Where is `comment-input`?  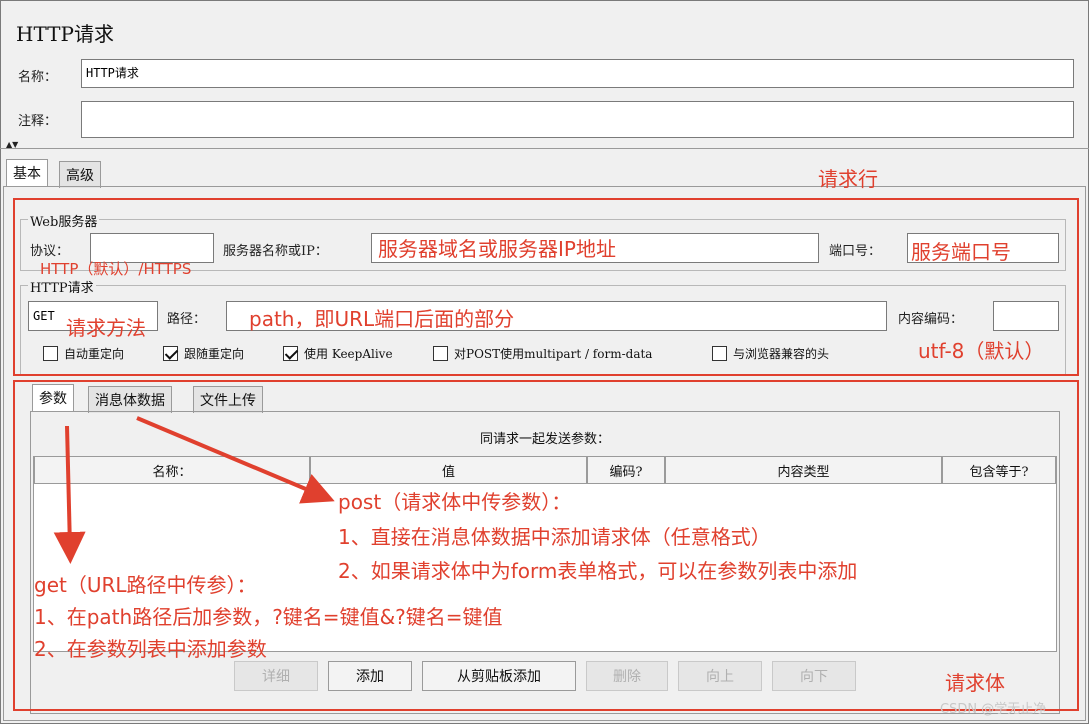 comment-input is located at coordinates (577, 119).